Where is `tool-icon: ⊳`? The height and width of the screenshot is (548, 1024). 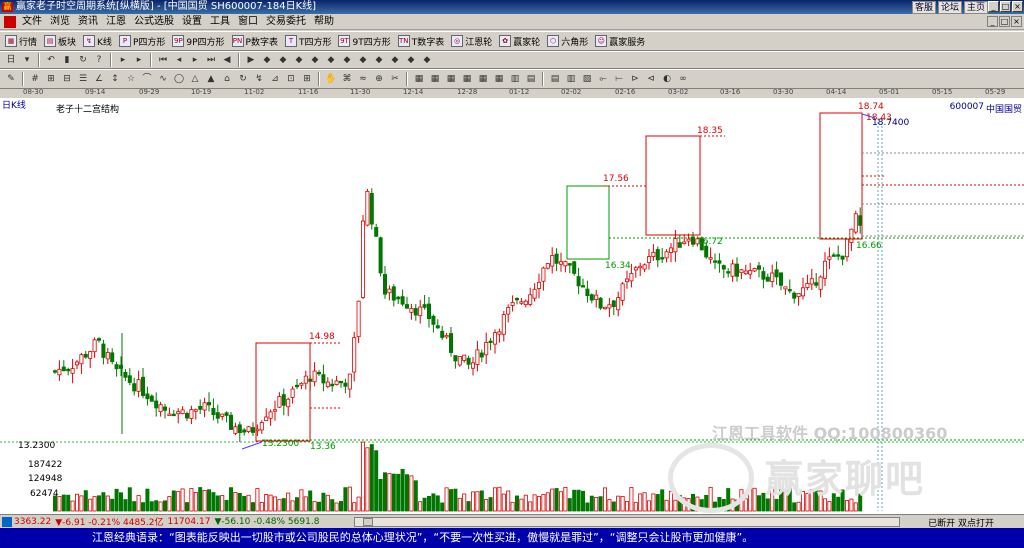 tool-icon: ⊳ is located at coordinates (635, 79).